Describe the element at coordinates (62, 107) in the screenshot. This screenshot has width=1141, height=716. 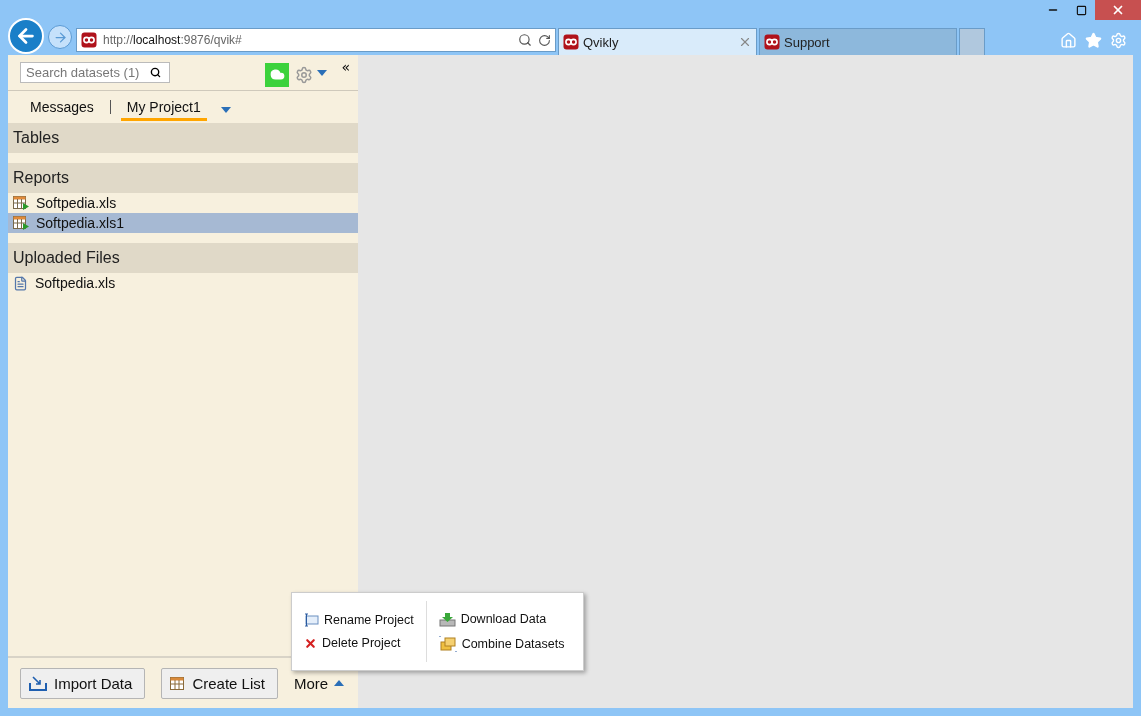
I see `project-tab: Messages` at that location.